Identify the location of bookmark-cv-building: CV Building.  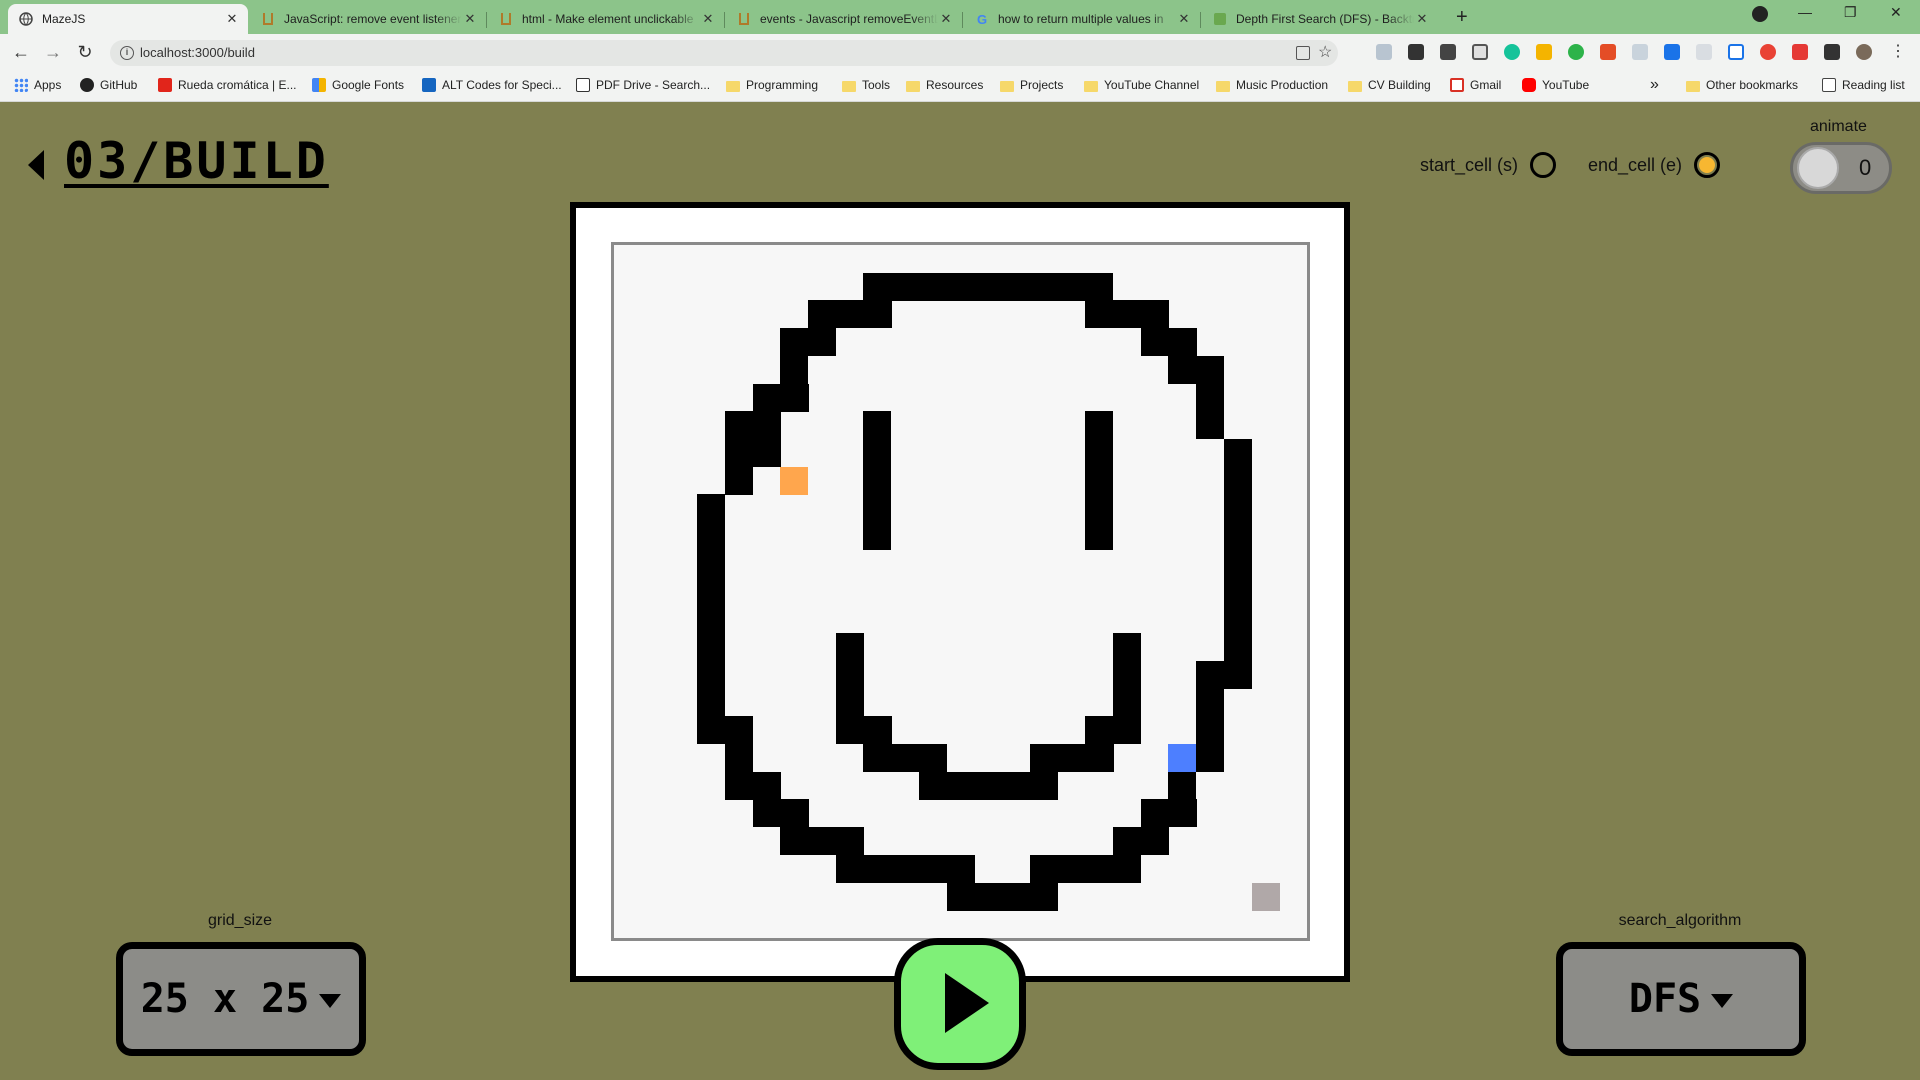
(1389, 85).